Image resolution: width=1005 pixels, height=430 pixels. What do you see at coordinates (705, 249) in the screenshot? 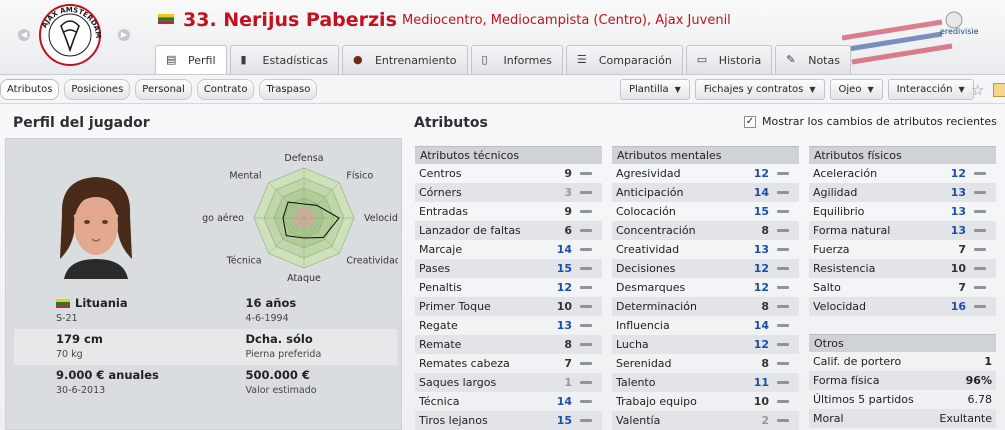
I see `attribute-row: Creatividad 13` at bounding box center [705, 249].